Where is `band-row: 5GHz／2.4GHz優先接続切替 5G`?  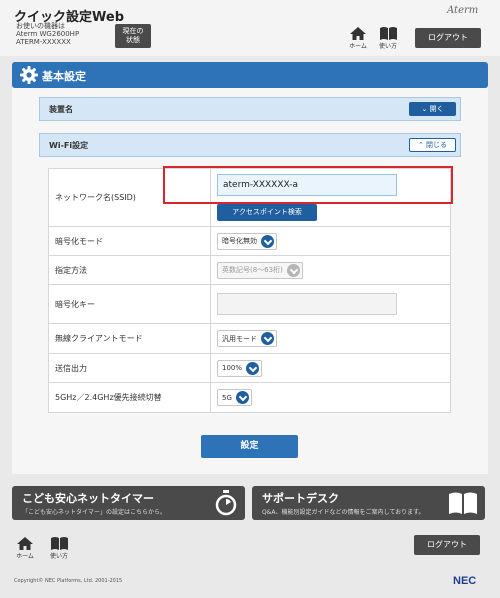 band-row: 5GHz／2.4GHz優先接続切替 5G is located at coordinates (249, 397).